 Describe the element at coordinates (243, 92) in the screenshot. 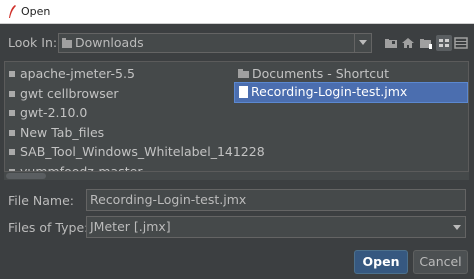

I see `file-icon` at that location.